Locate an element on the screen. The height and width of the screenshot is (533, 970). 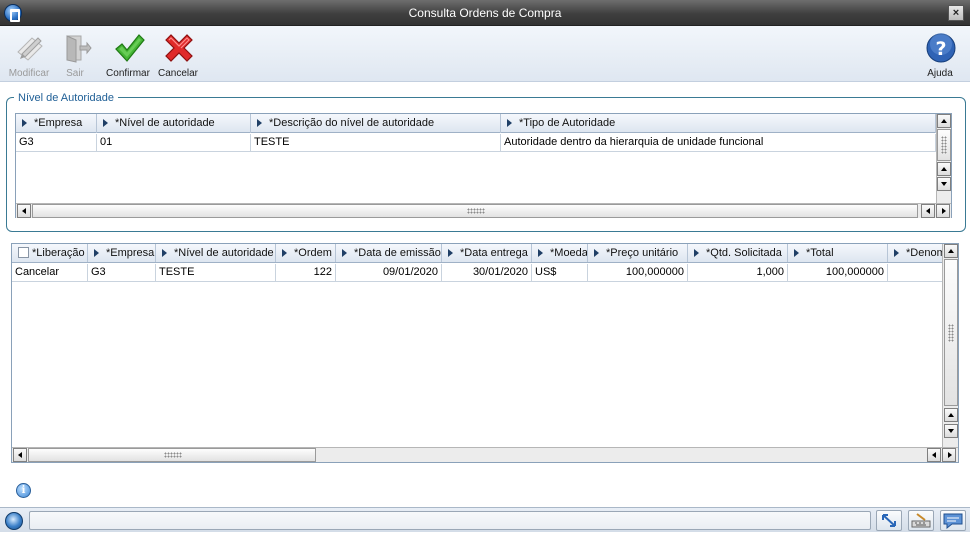
cell-moeda: US$ is located at coordinates (560, 273).